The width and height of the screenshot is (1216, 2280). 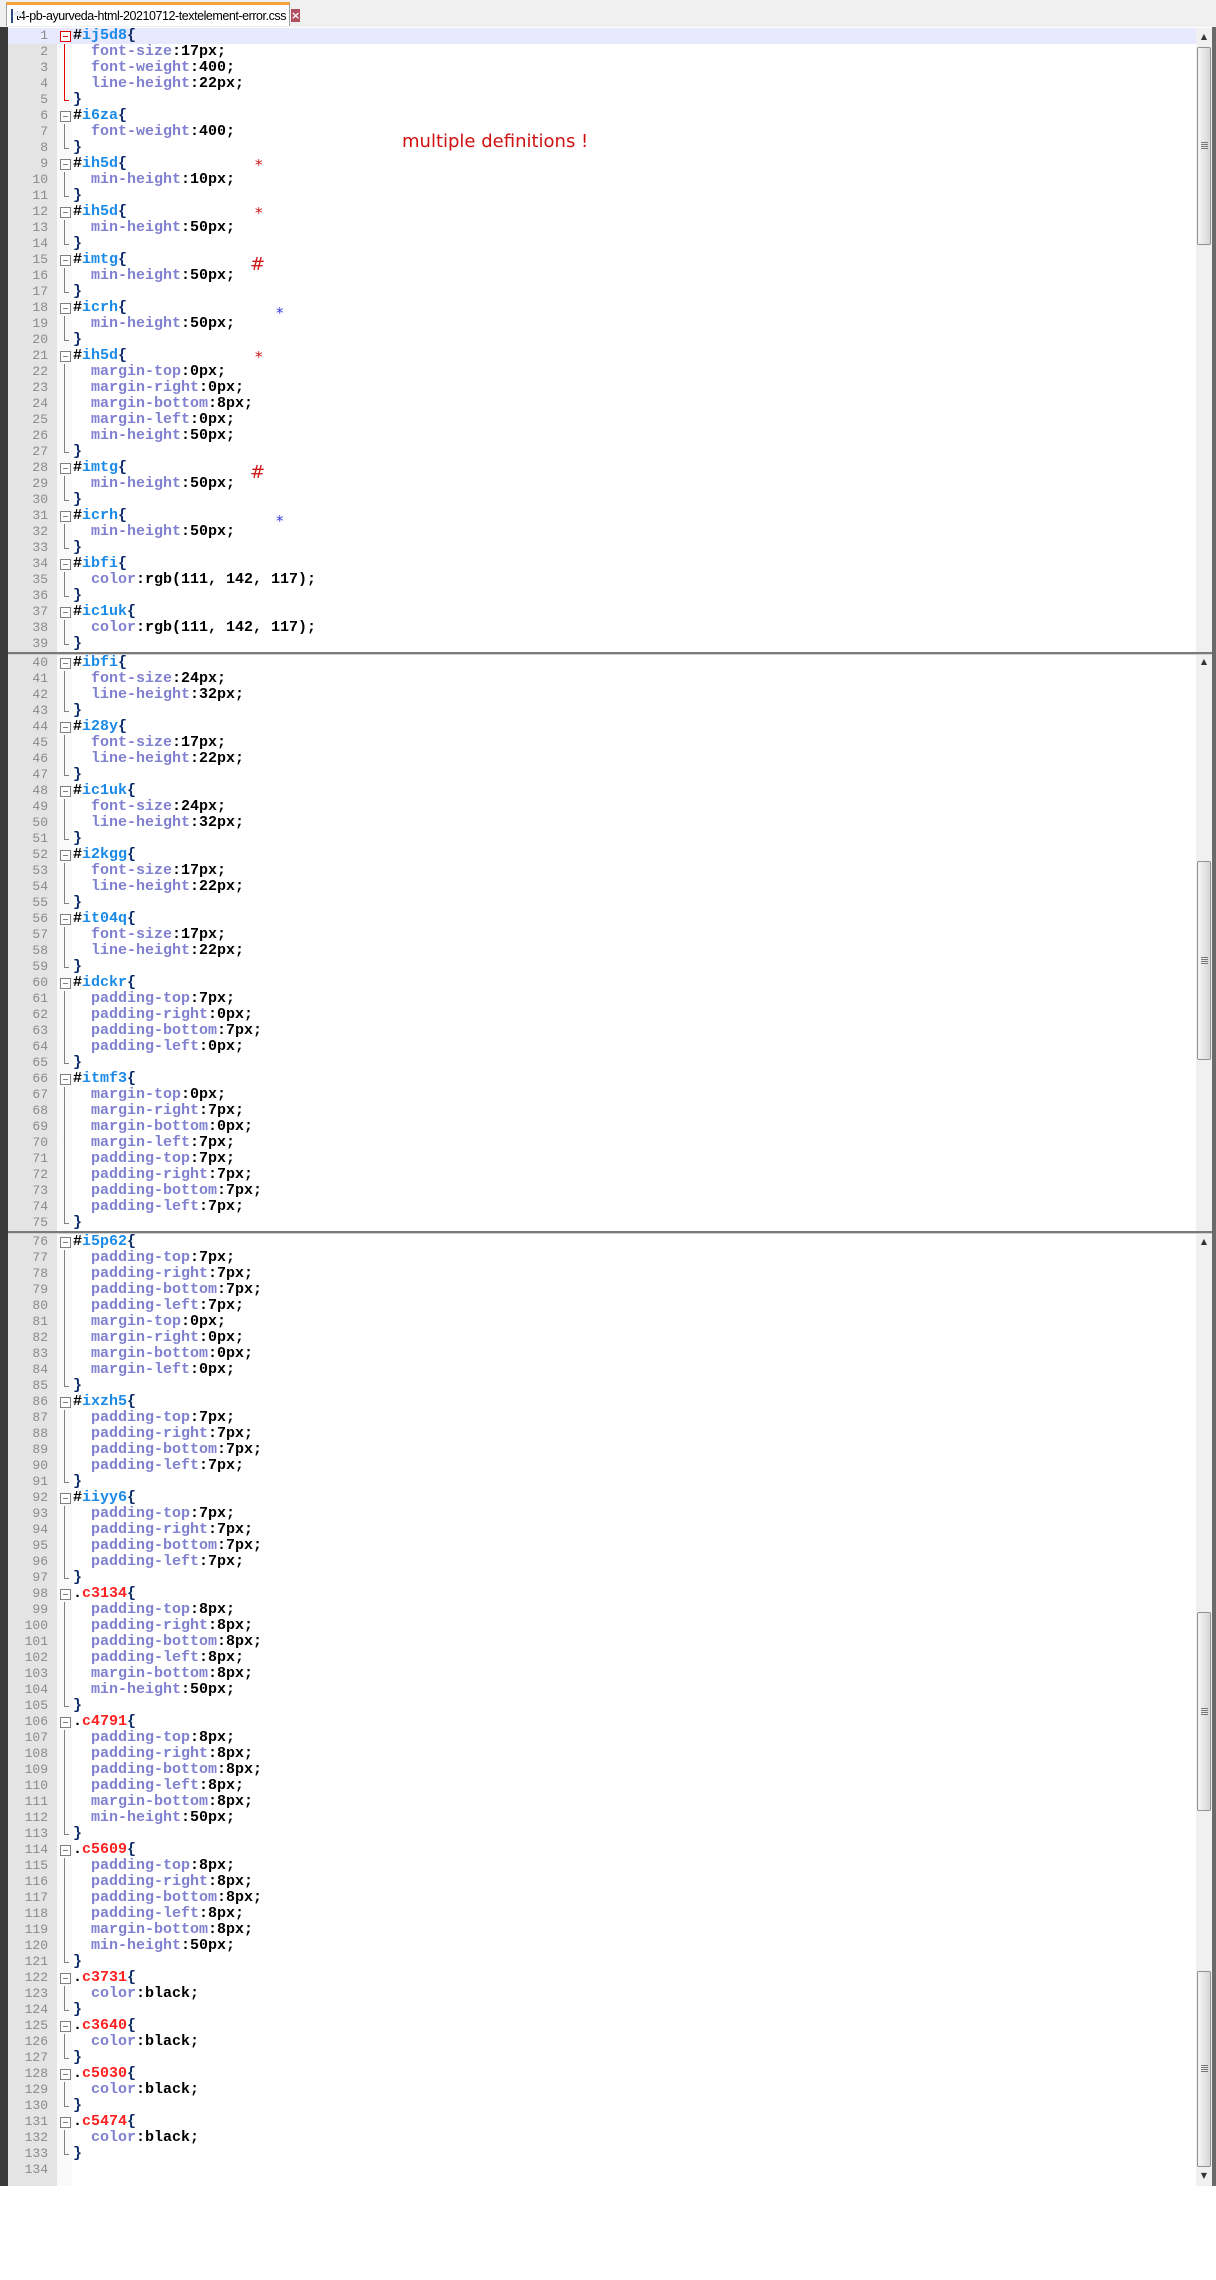 What do you see at coordinates (602, 2106) in the screenshot?
I see `code-line: 130}` at bounding box center [602, 2106].